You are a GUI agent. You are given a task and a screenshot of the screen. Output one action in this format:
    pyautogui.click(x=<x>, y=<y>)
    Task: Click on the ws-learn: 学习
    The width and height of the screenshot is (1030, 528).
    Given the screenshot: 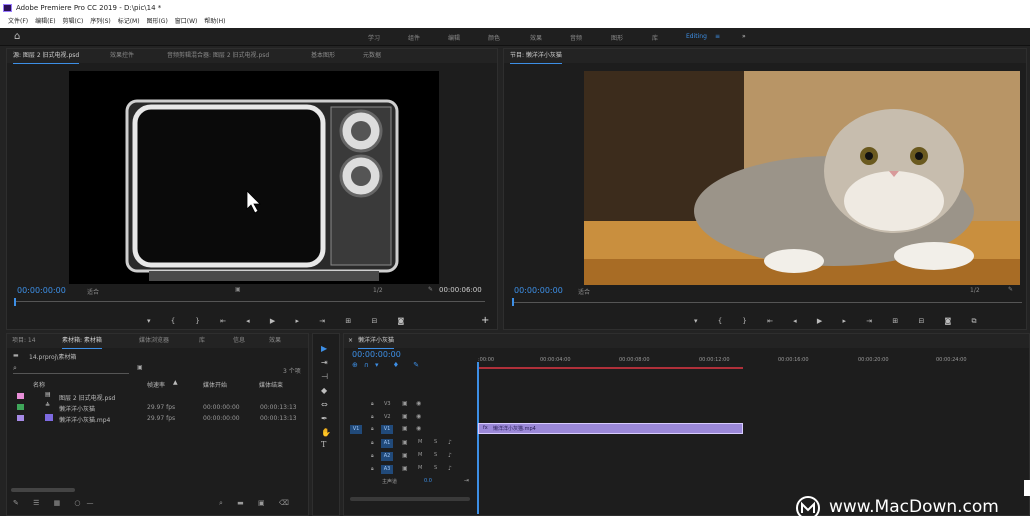 What is the action you would take?
    pyautogui.click(x=374, y=37)
    